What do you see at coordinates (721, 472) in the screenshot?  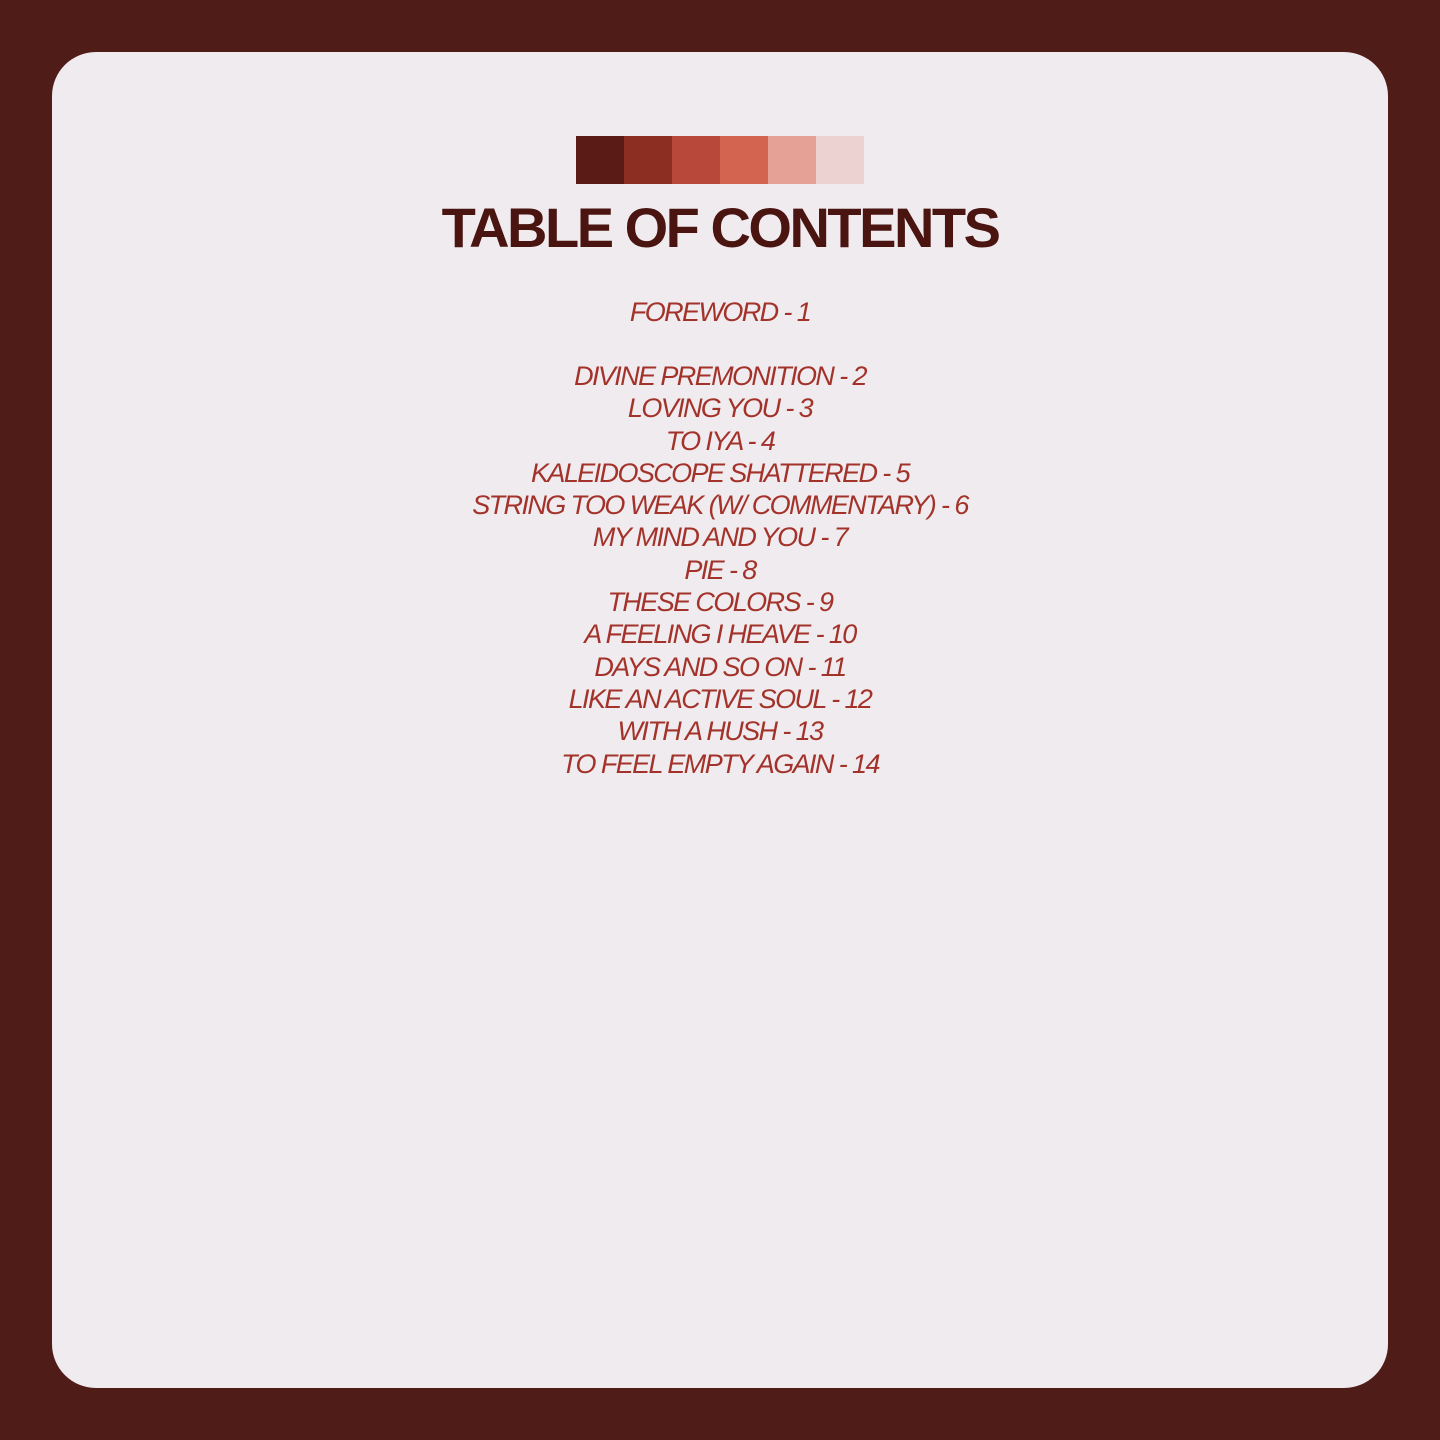 I see `toc-entry: KALEIDOSCOPE SHATTERED - 5` at bounding box center [721, 472].